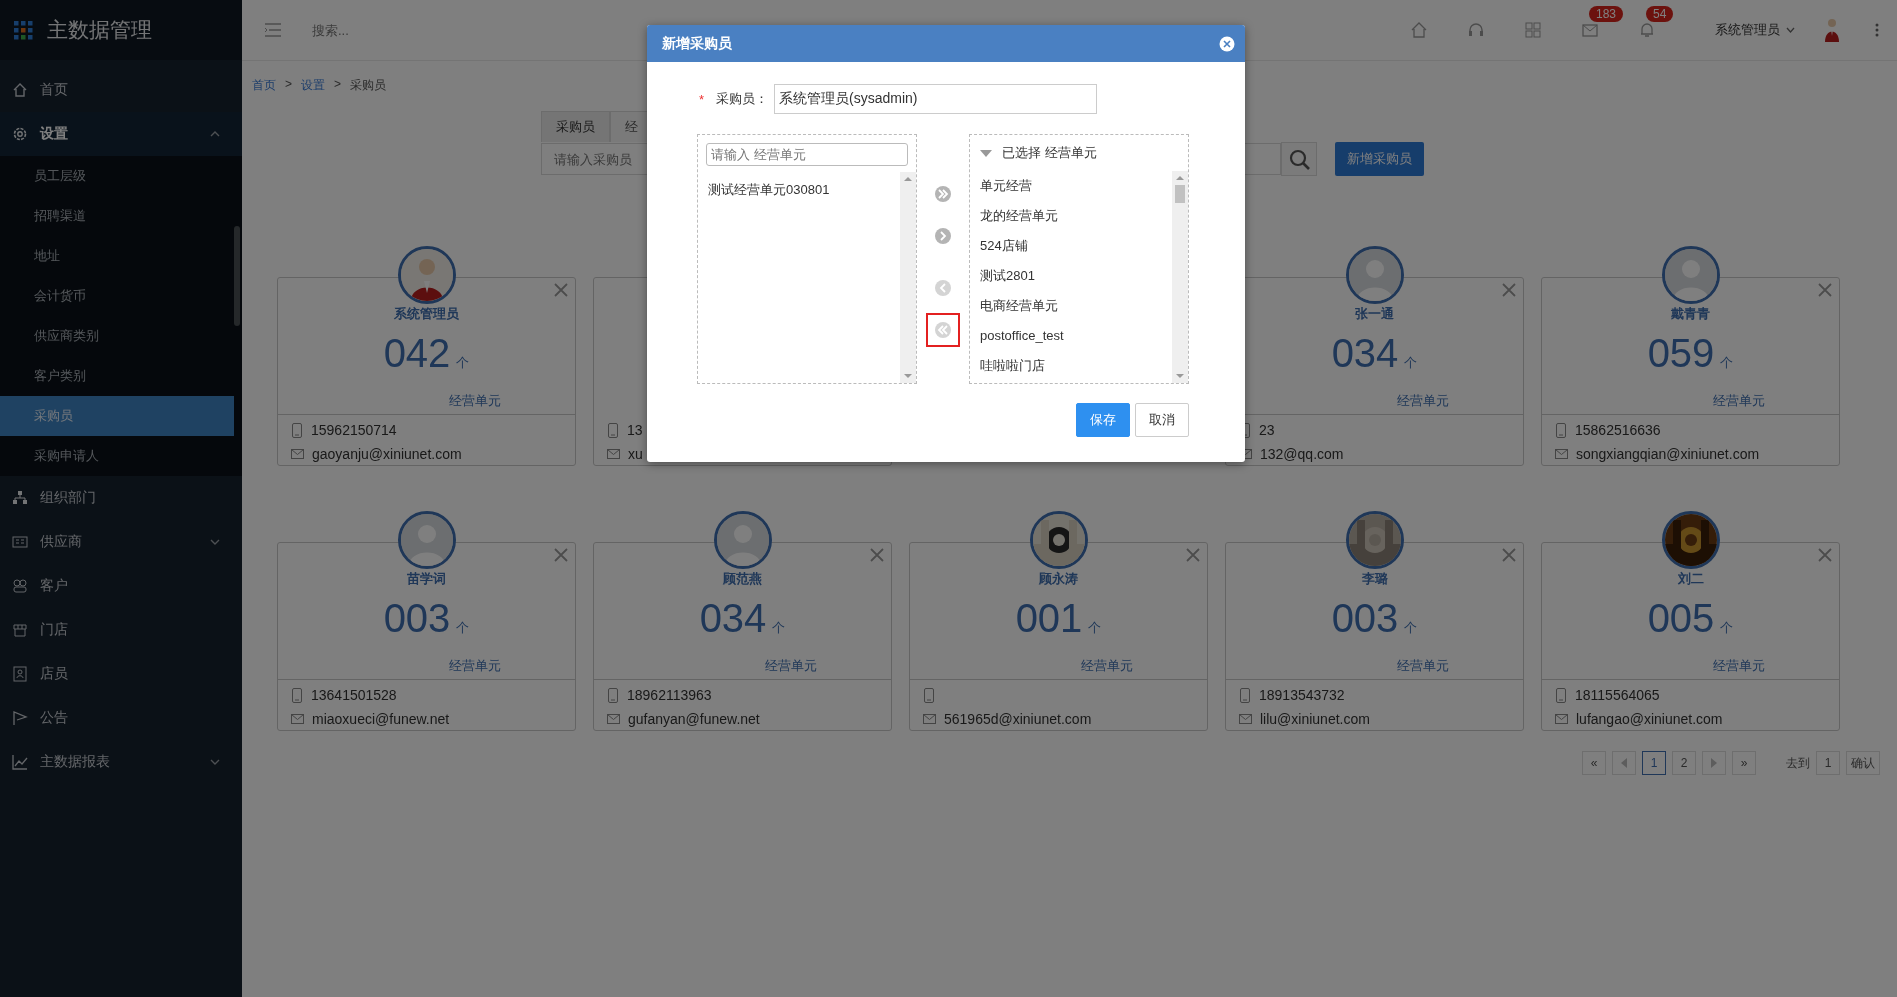 This screenshot has height=997, width=1897. What do you see at coordinates (121, 542) in the screenshot?
I see `sidebar-item: 供应商` at bounding box center [121, 542].